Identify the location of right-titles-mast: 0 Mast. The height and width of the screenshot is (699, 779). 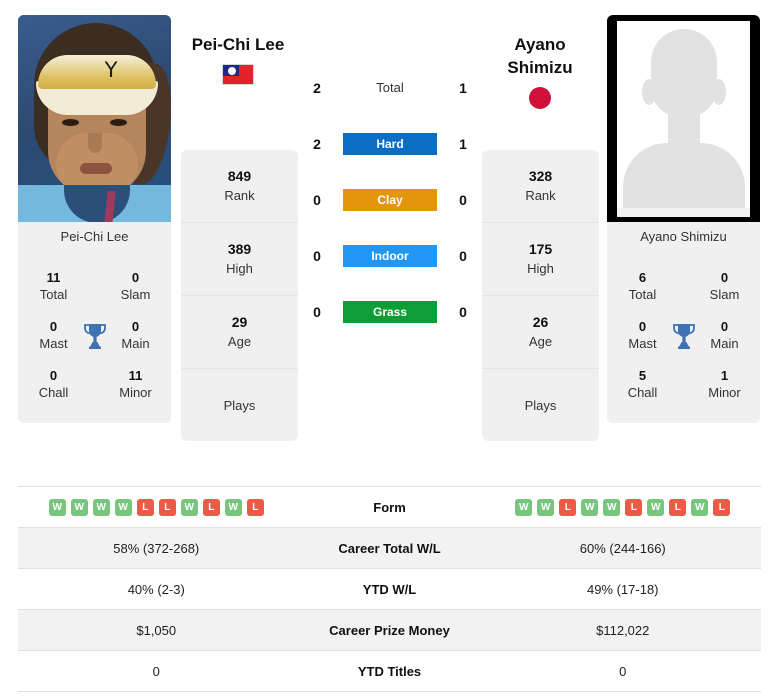
(642, 335).